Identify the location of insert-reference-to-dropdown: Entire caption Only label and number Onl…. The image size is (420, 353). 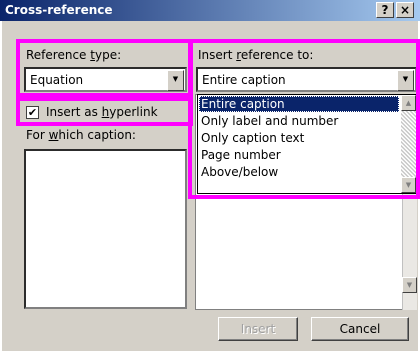
(307, 144).